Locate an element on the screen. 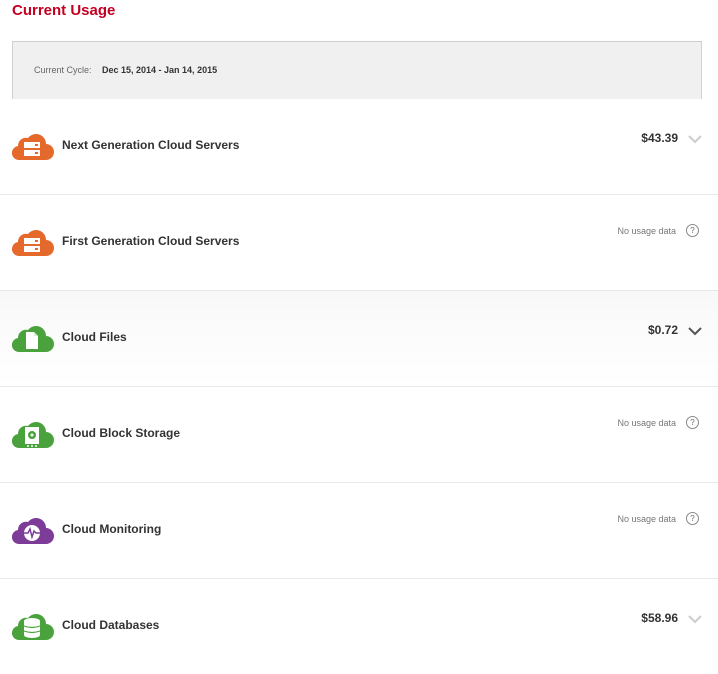  page-title: Current Usage is located at coordinates (64, 10).